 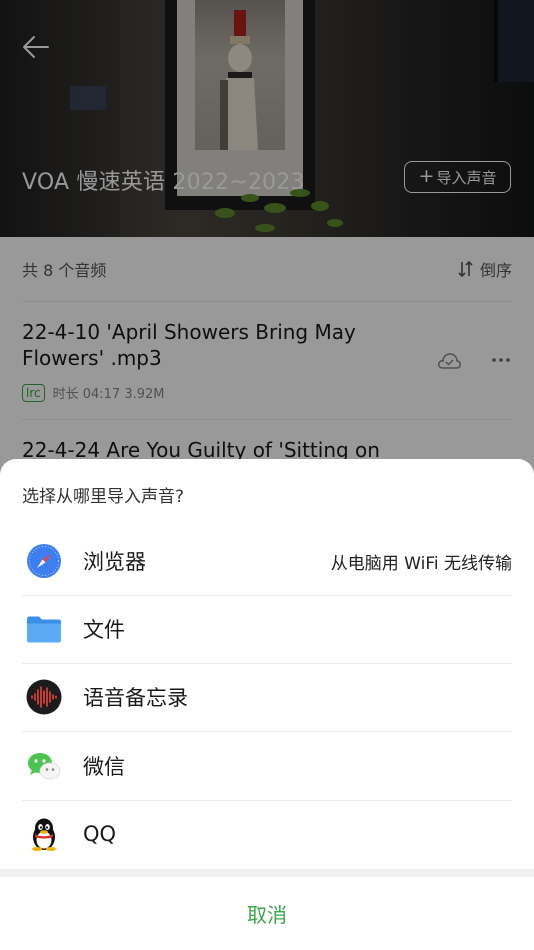 I want to click on wifi-transfer-link: 从电脑用 WiFi 无线传输, so click(x=421, y=561).